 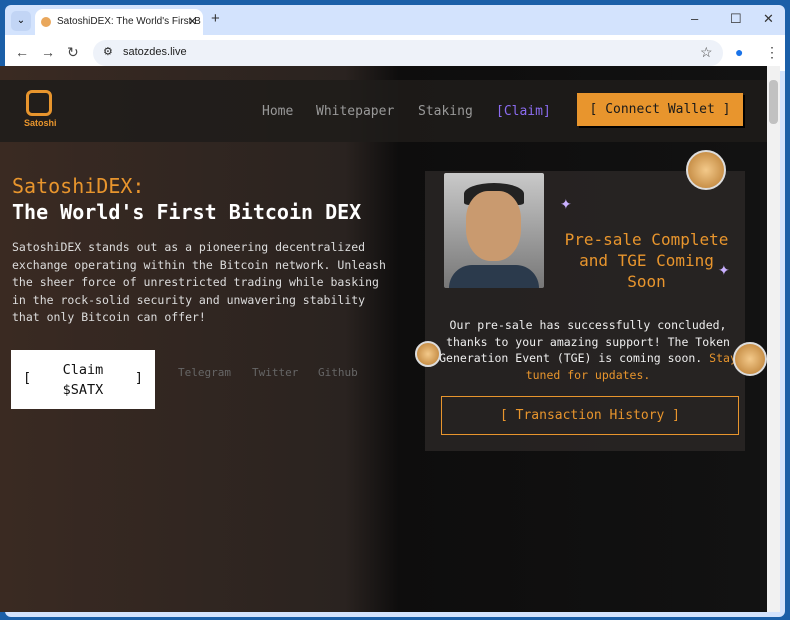 What do you see at coordinates (48, 52) in the screenshot?
I see `forward-icon: →` at bounding box center [48, 52].